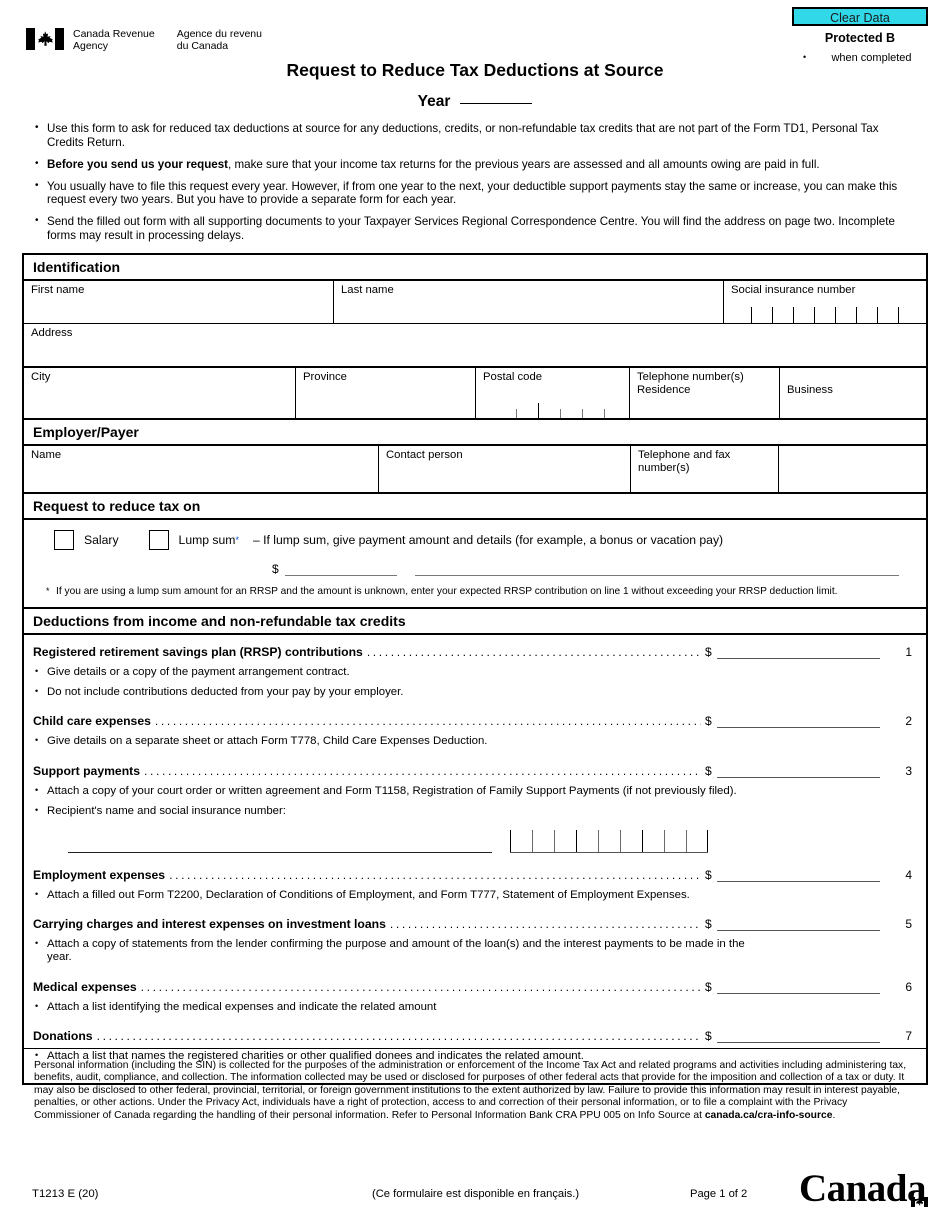 This screenshot has height=1230, width=950. Describe the element at coordinates (656, 569) in the screenshot. I see `lump-sum-details-input` at that location.